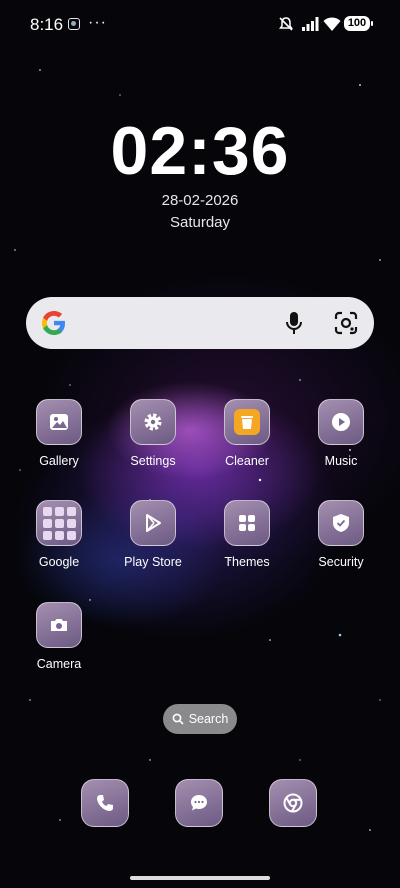 The image size is (400, 888). I want to click on gear-icon, so click(153, 422).